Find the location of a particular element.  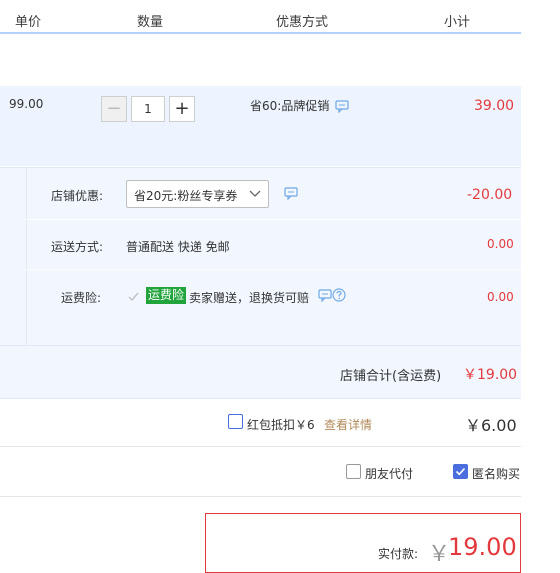

coupon-select-value: 省20元:粉丝专享券 is located at coordinates (186, 196).